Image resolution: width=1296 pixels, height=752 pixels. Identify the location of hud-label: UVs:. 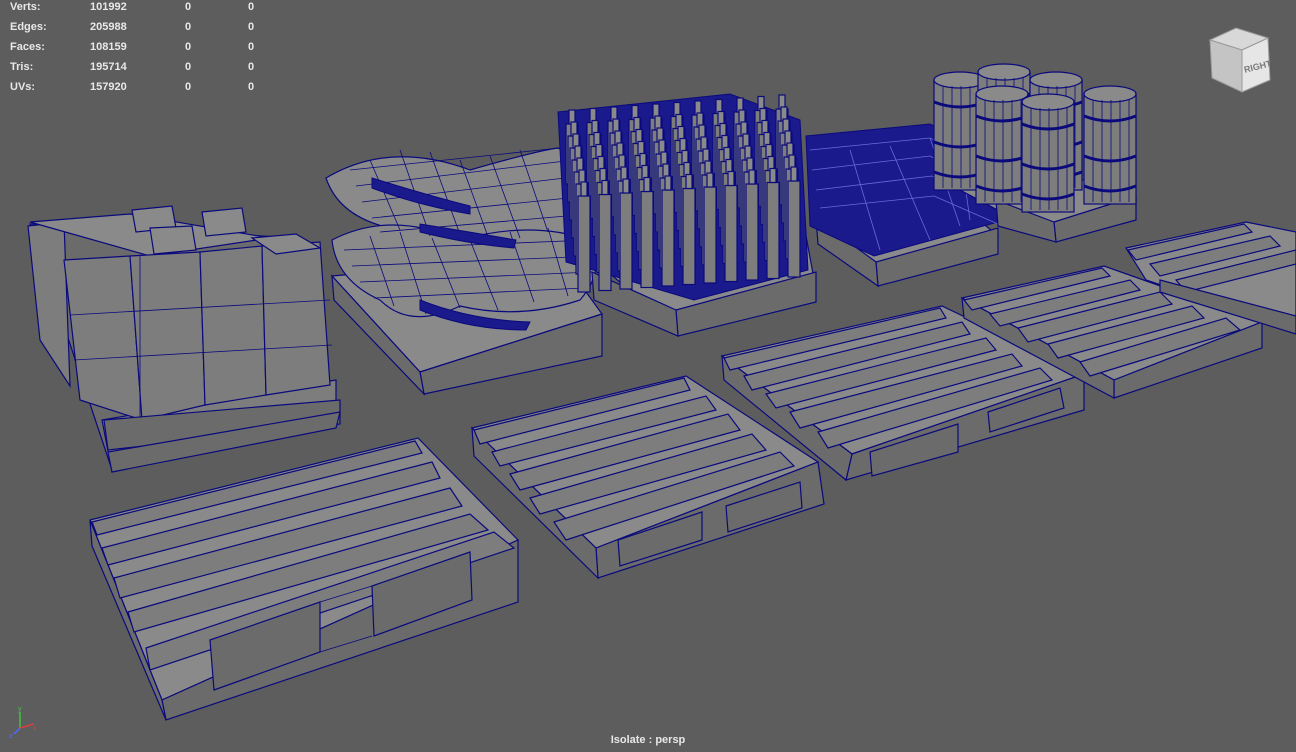
(23, 87).